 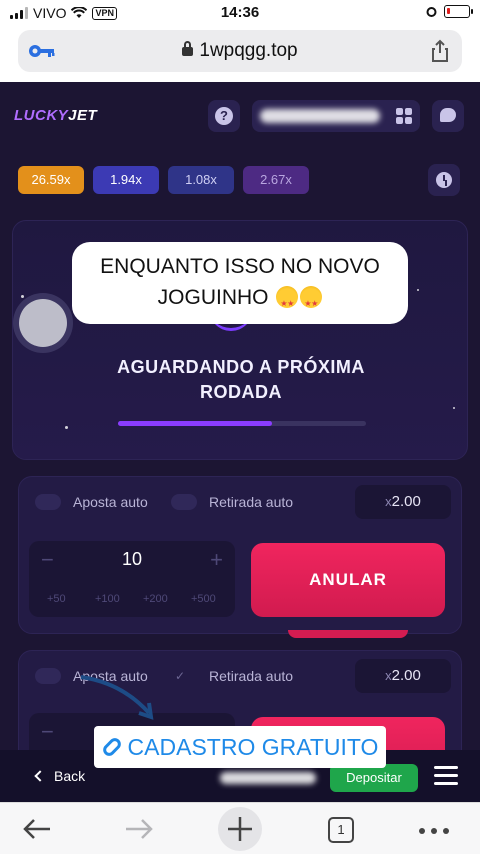 I want to click on back-button: Back, so click(x=59, y=776).